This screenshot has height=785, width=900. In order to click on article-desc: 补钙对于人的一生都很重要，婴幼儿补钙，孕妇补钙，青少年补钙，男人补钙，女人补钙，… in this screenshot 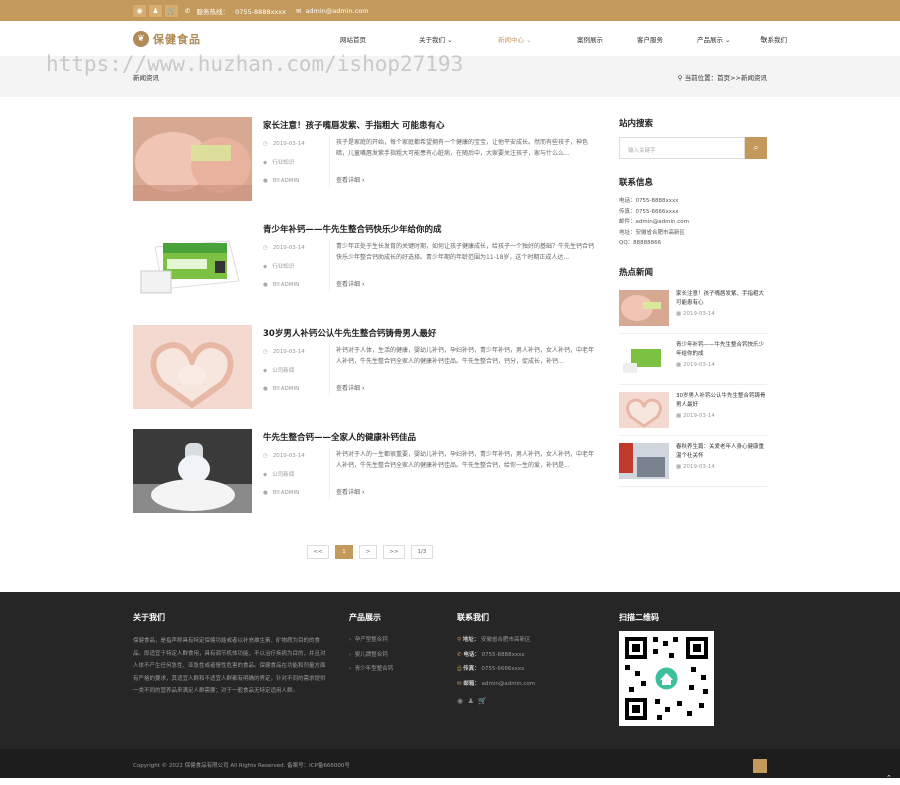, I will do `click(465, 460)`.